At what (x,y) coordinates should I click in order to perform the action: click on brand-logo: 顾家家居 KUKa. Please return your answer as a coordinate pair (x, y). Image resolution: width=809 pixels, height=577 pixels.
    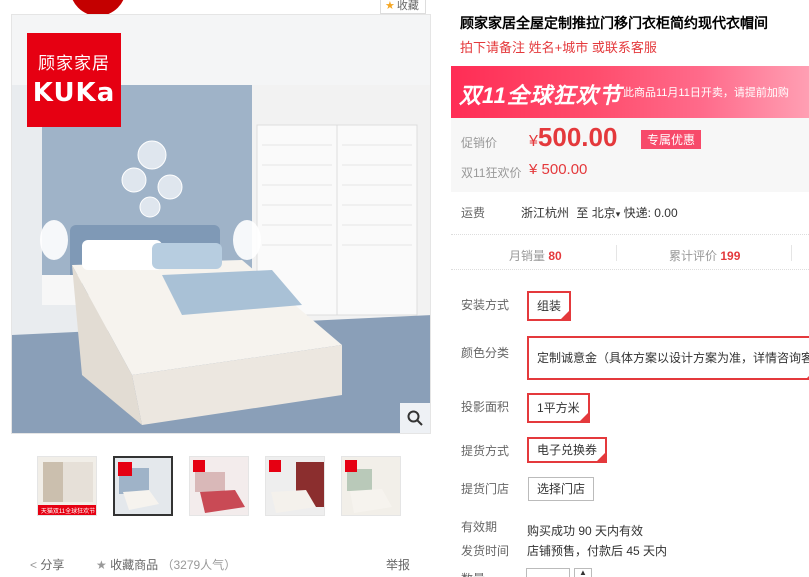
    Looking at the image, I should click on (74, 80).